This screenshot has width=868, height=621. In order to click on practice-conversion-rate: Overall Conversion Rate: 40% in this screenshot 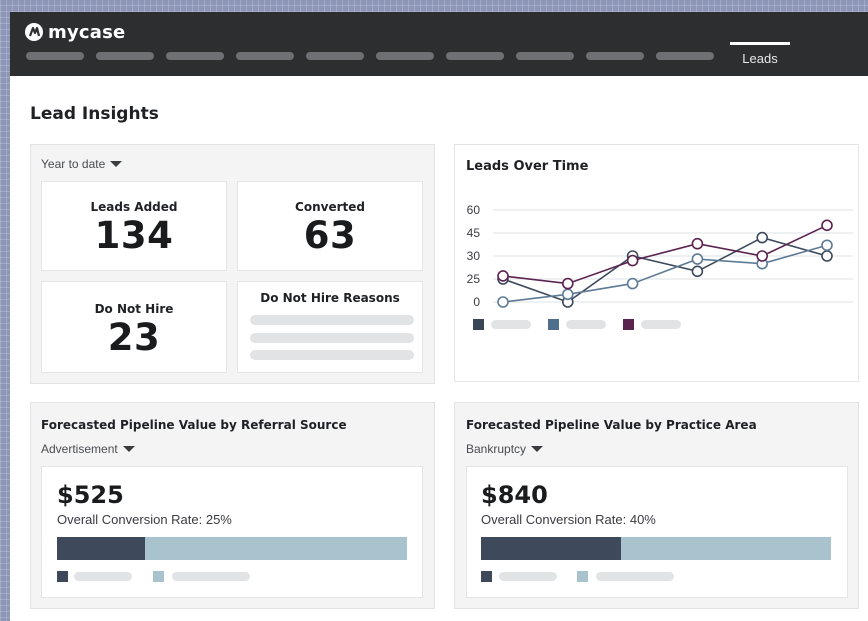, I will do `click(568, 519)`.